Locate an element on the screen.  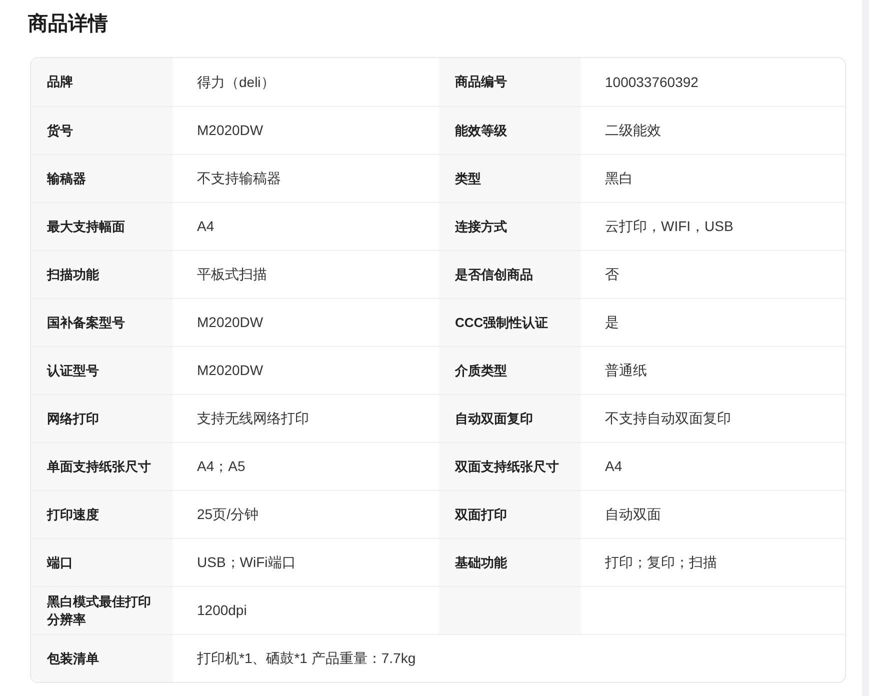
spec-value: 自动双面 is located at coordinates (633, 514).